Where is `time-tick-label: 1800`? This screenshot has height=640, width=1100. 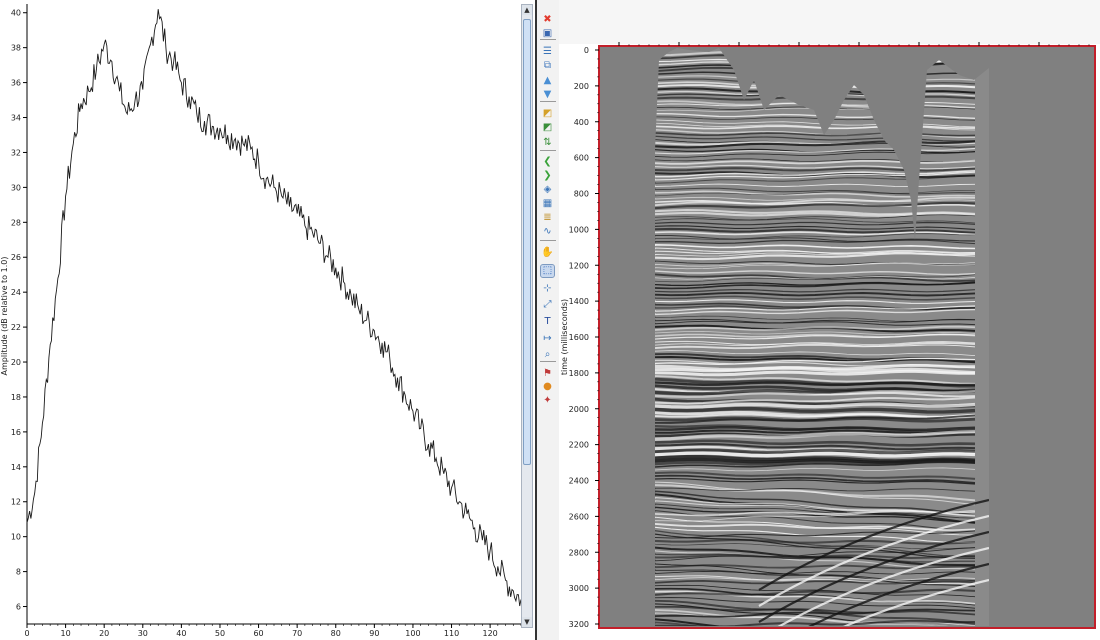
time-tick-label: 1800 is located at coordinates (579, 373).